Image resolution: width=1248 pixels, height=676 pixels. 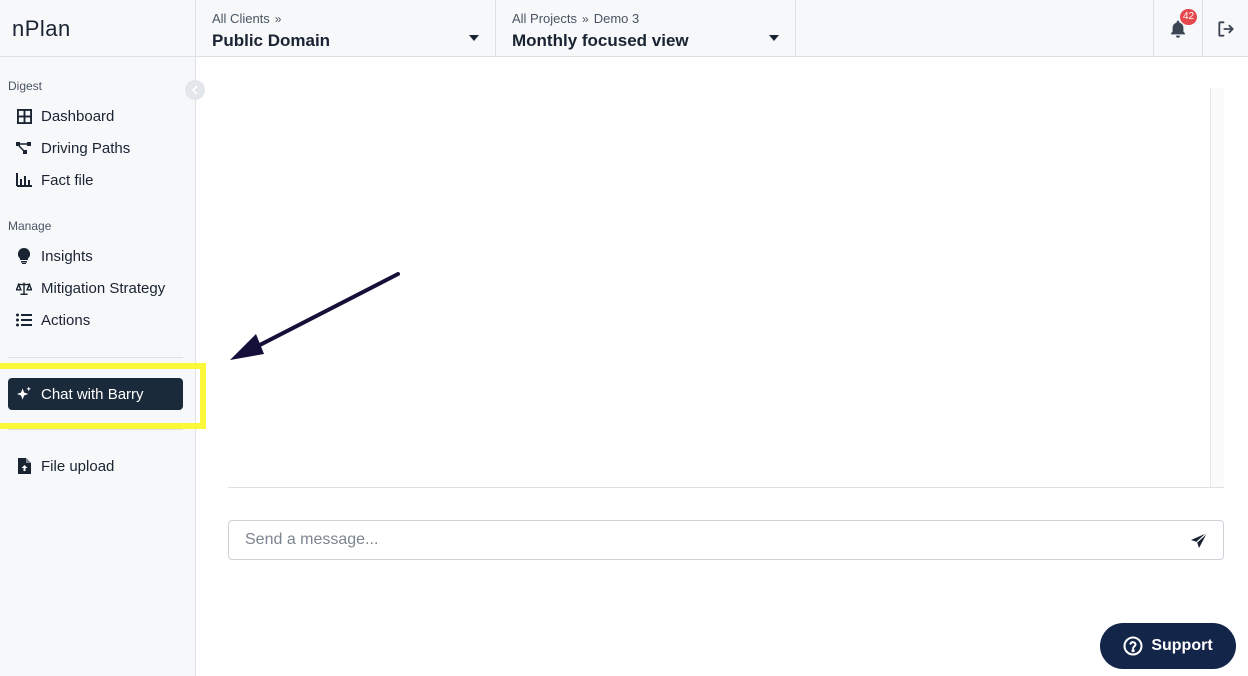 What do you see at coordinates (241, 18) in the screenshot?
I see `all-clients-link: All Clients` at bounding box center [241, 18].